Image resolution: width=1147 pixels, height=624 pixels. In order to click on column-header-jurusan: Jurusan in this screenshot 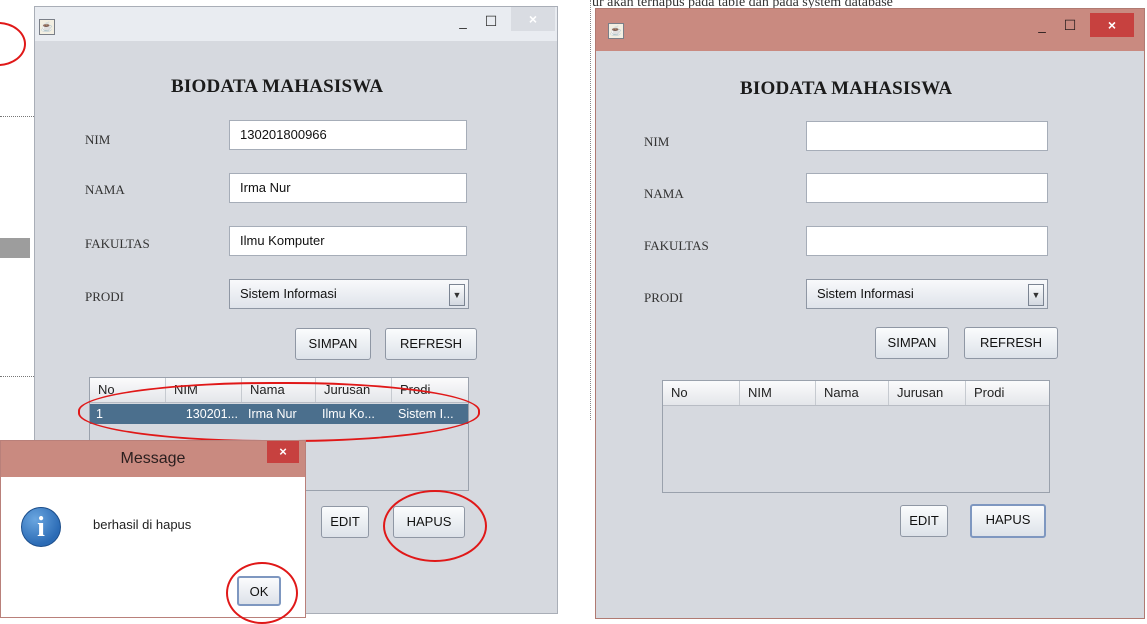, I will do `click(927, 393)`.